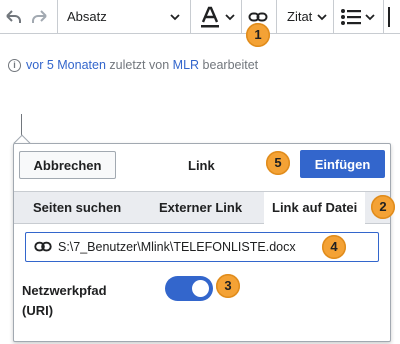 This screenshot has width=400, height=344. What do you see at coordinates (351, 16) in the screenshot?
I see `bulleted-list-icon` at bounding box center [351, 16].